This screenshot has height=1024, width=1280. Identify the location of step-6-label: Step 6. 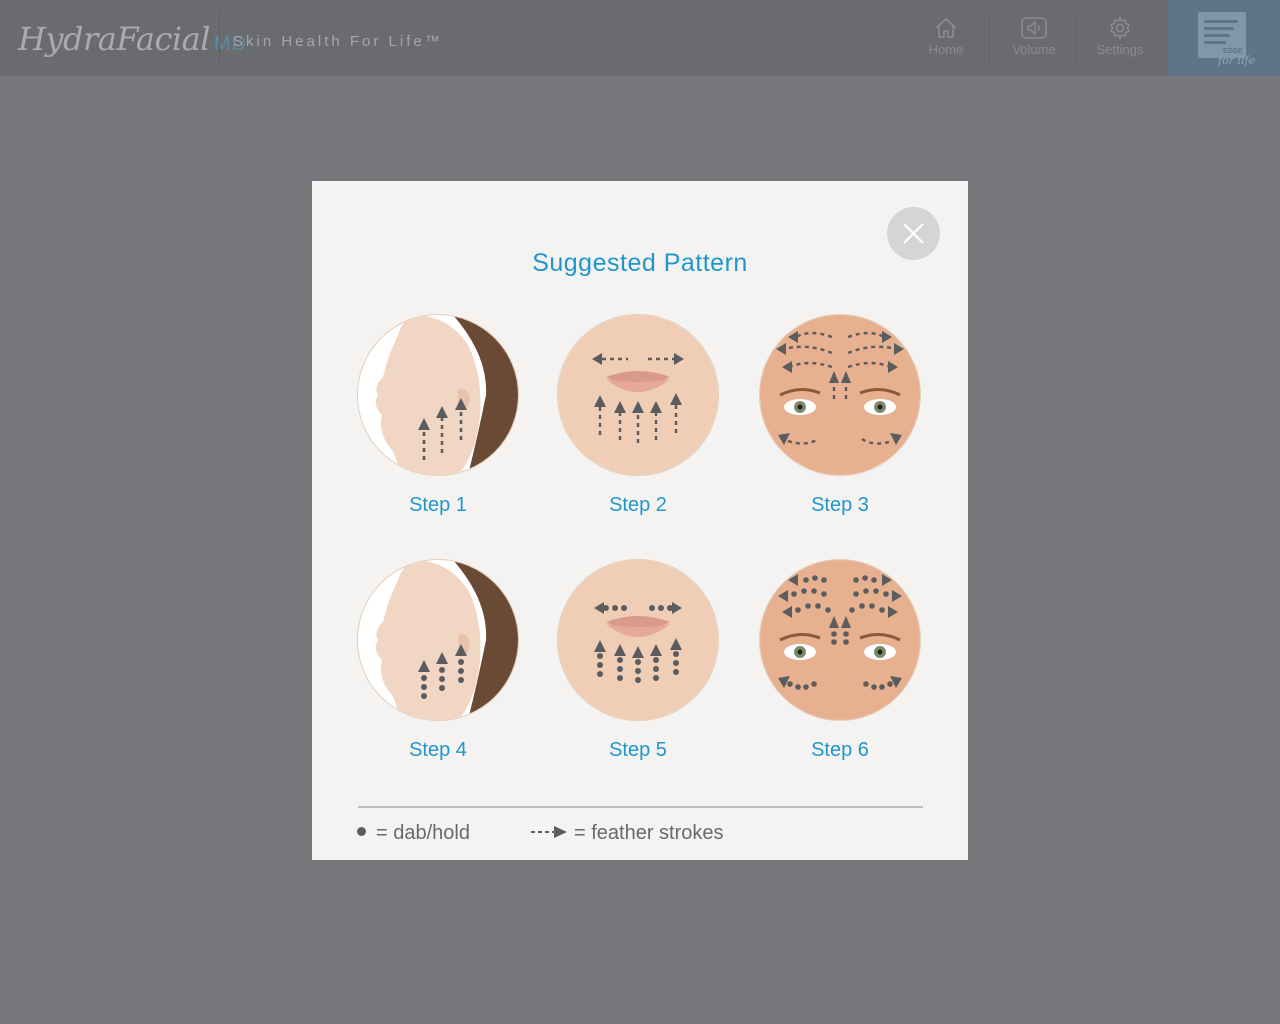
(840, 750).